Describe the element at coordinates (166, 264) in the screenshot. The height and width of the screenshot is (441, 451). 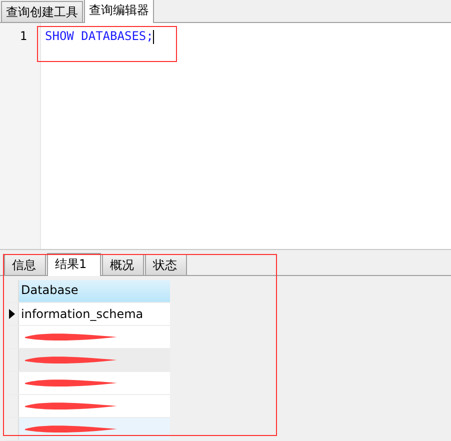
I see `tab: 状态` at that location.